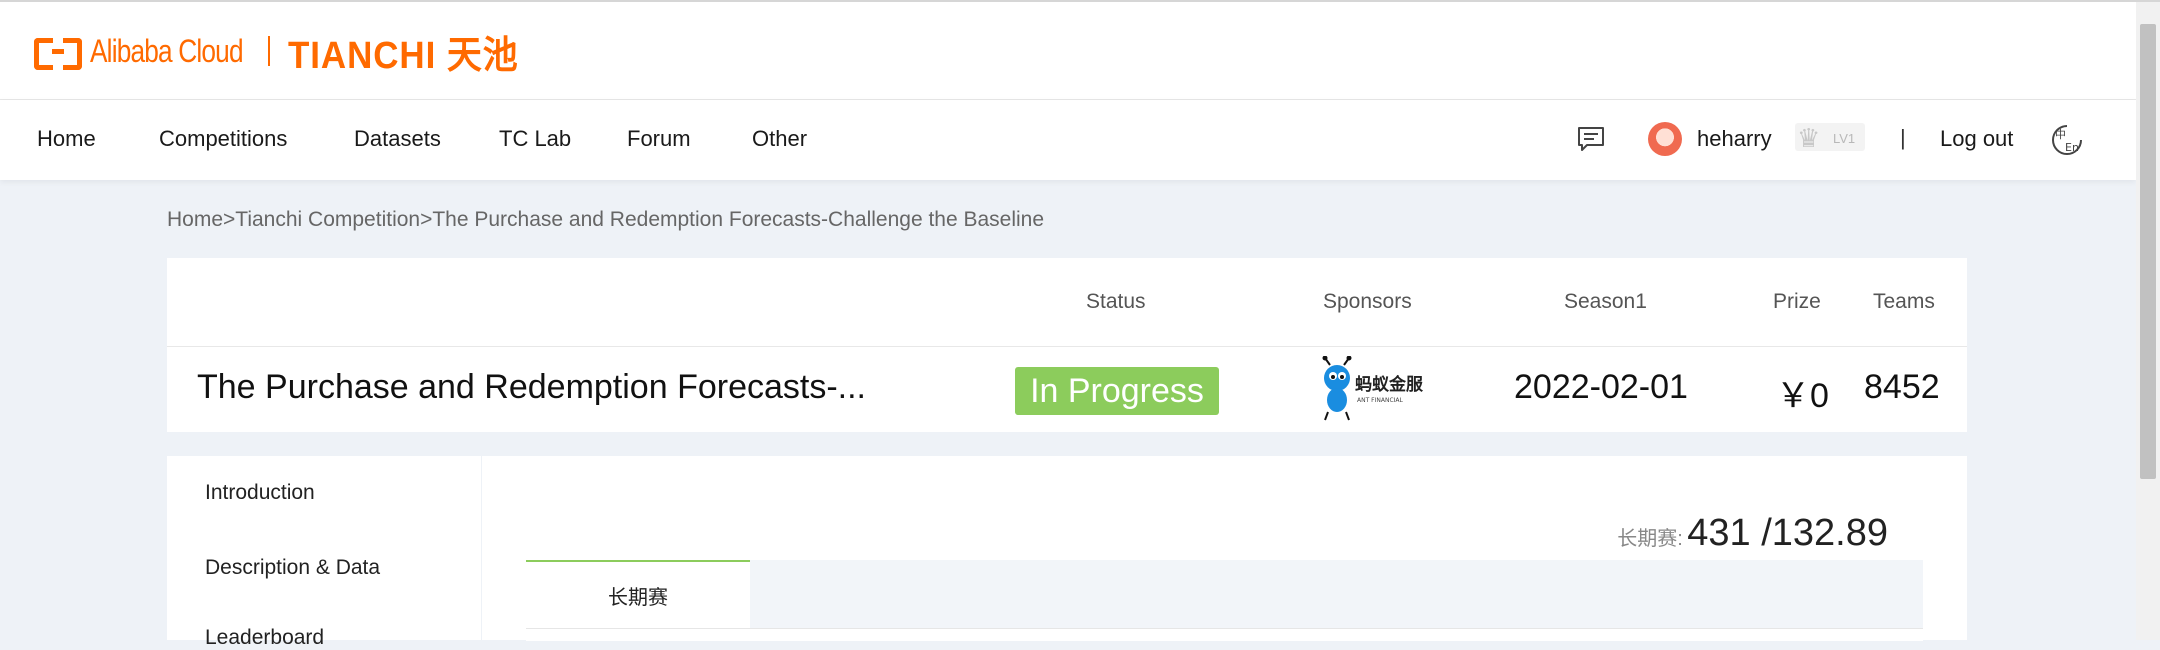  Describe the element at coordinates (1601, 387) in the screenshot. I see `season-date: 2022-02-01` at that location.